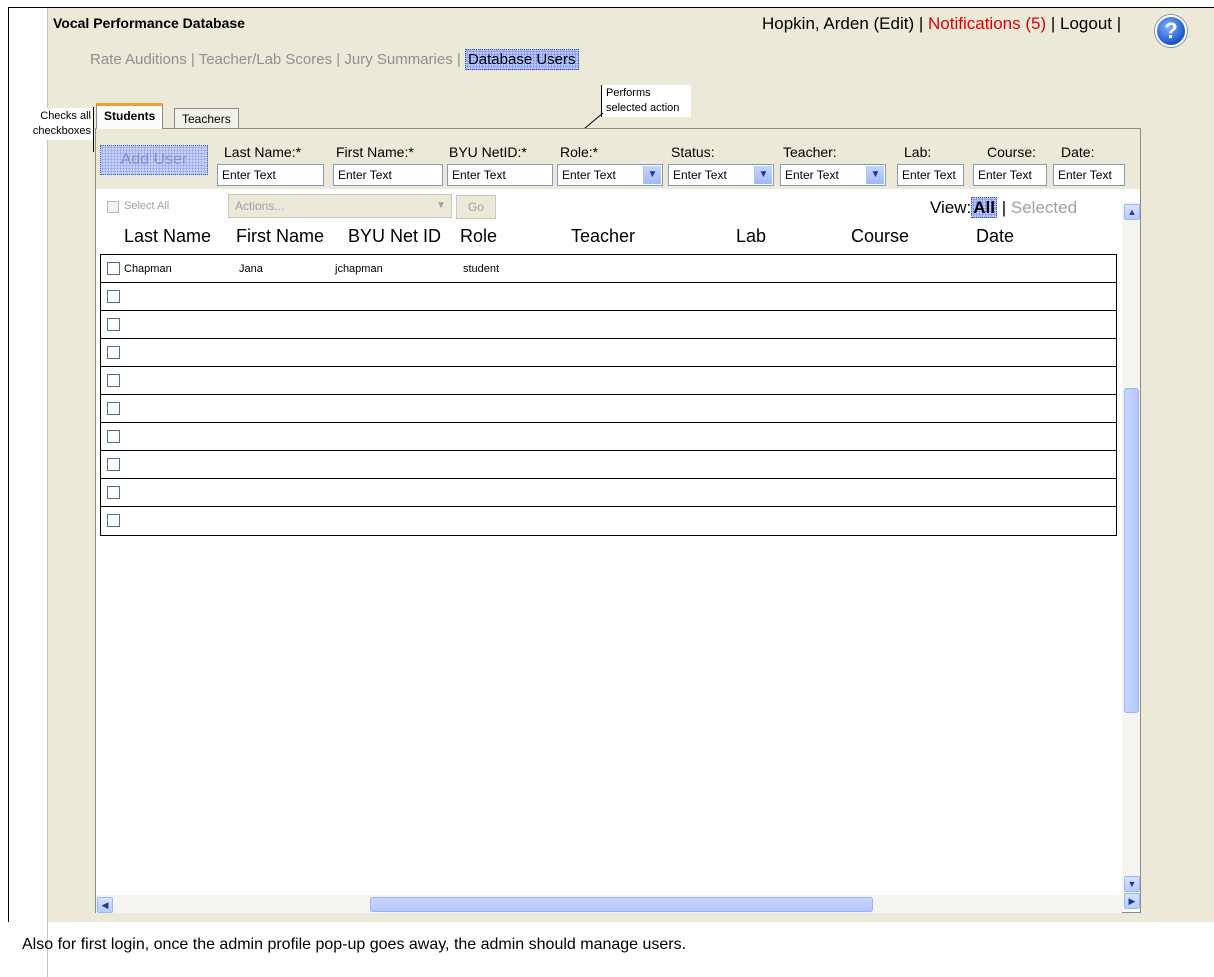  I want to click on column-header-lab: Lab, so click(751, 236).